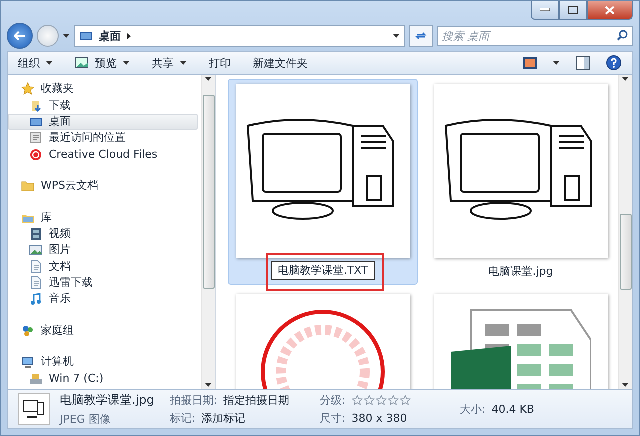 Image resolution: width=640 pixels, height=436 pixels. What do you see at coordinates (28, 331) in the screenshot?
I see `homegroup-icon` at bounding box center [28, 331].